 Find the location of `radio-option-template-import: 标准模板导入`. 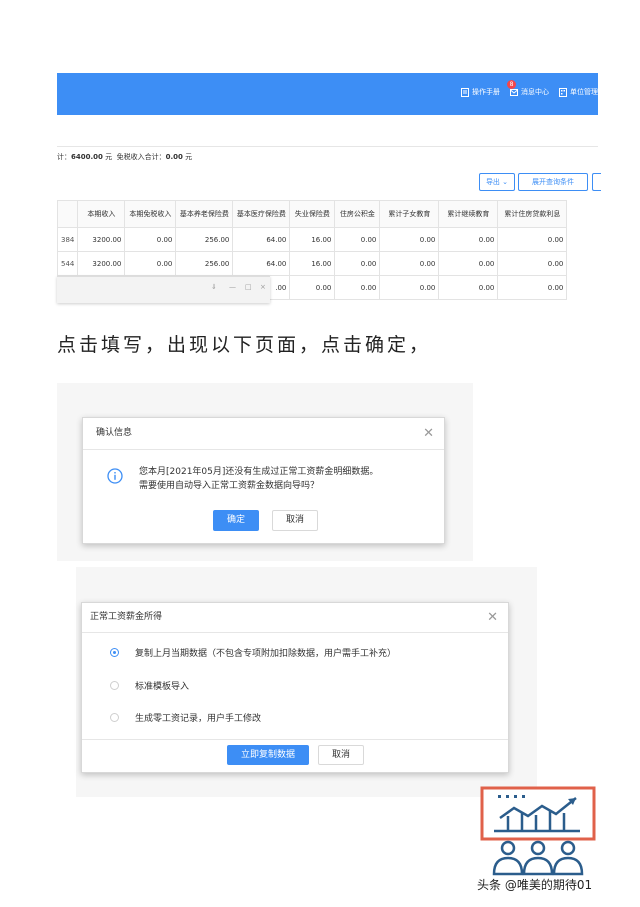

radio-option-template-import: 标准模板导入 is located at coordinates (149, 685).